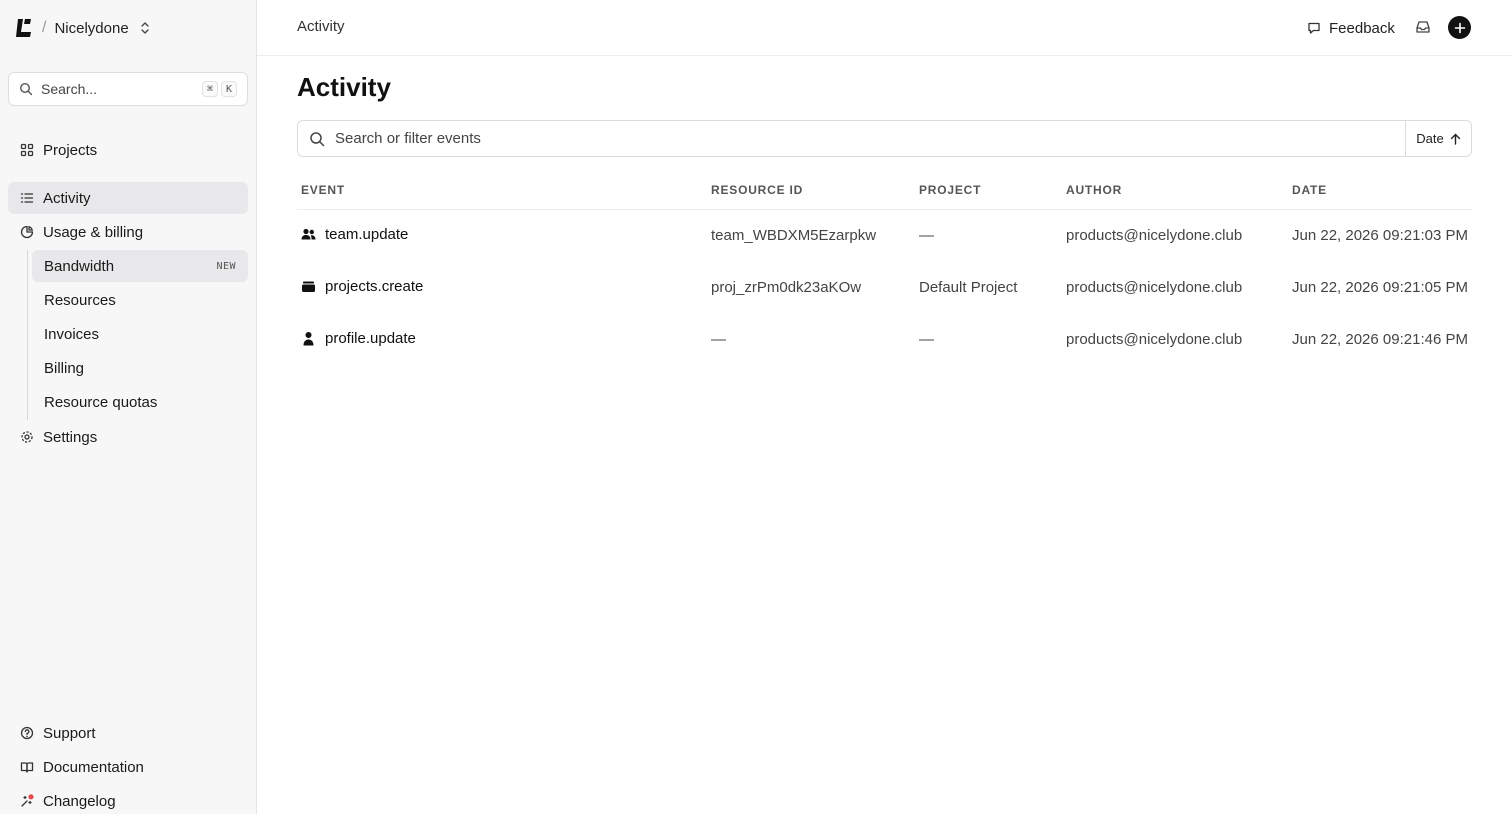  Describe the element at coordinates (968, 287) in the screenshot. I see `project-cell: Default Project` at that location.